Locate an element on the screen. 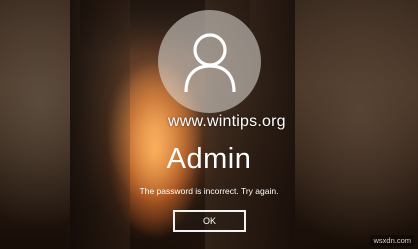 The image size is (418, 249). corner-watermark: wsxdn.com is located at coordinates (392, 240).